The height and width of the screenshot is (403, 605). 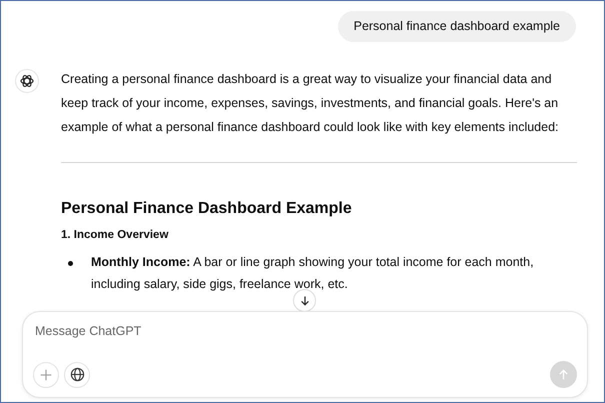 What do you see at coordinates (70, 263) in the screenshot?
I see `bullet-icon` at bounding box center [70, 263].